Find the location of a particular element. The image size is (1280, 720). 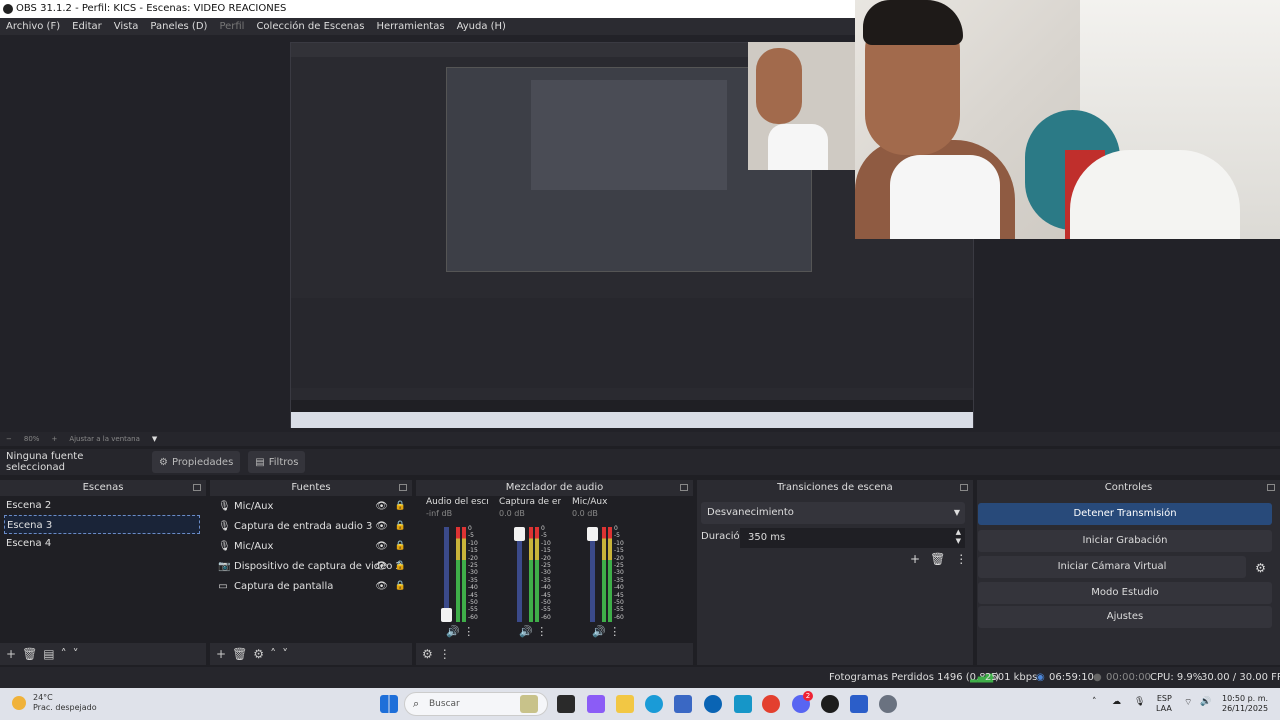

mic-icon: 🎙 is located at coordinates (224, 506).